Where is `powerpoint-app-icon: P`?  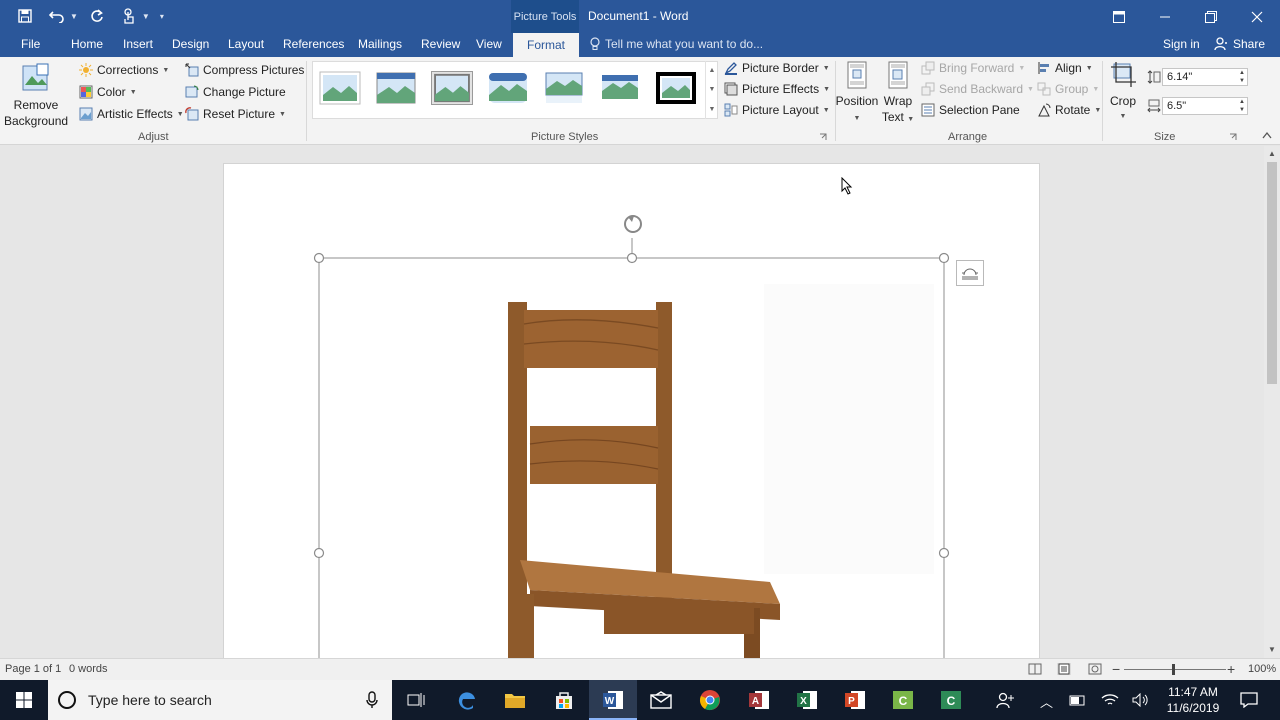 powerpoint-app-icon: P is located at coordinates (855, 700).